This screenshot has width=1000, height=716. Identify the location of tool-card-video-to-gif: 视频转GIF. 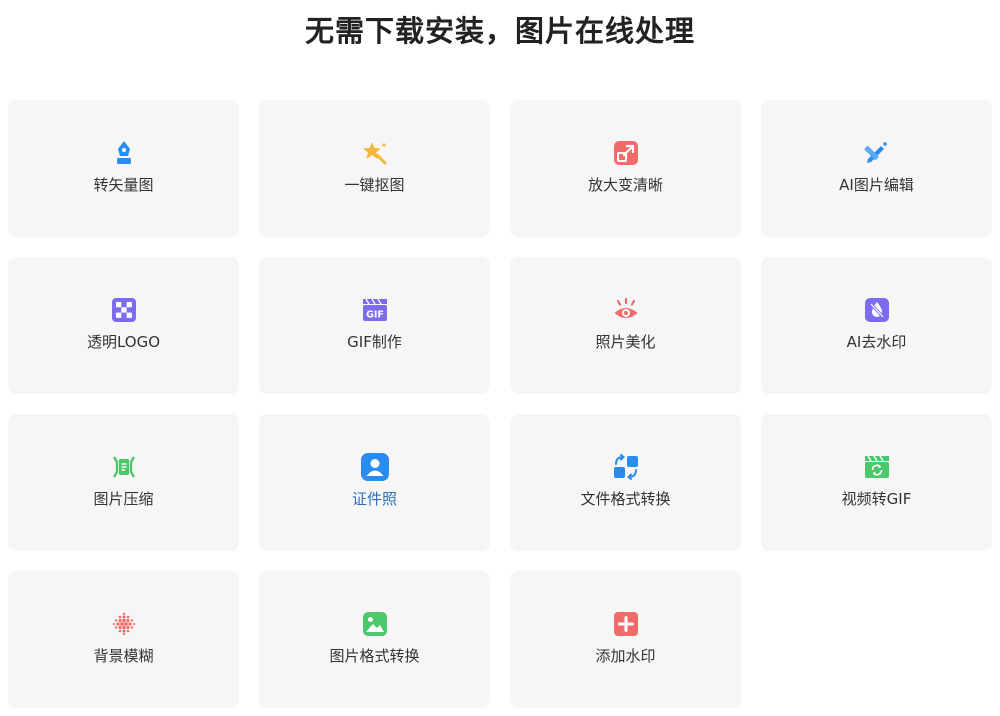
(876, 482).